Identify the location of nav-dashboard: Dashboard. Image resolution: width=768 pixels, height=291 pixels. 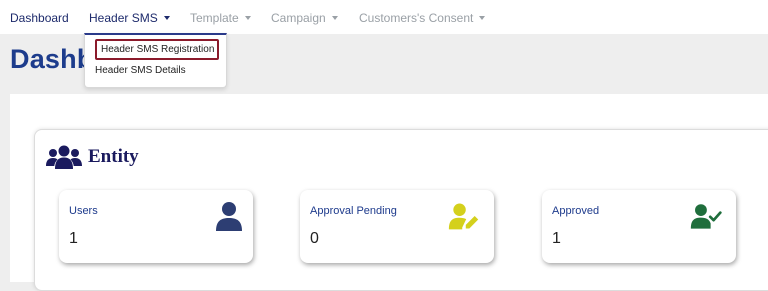
(39, 18).